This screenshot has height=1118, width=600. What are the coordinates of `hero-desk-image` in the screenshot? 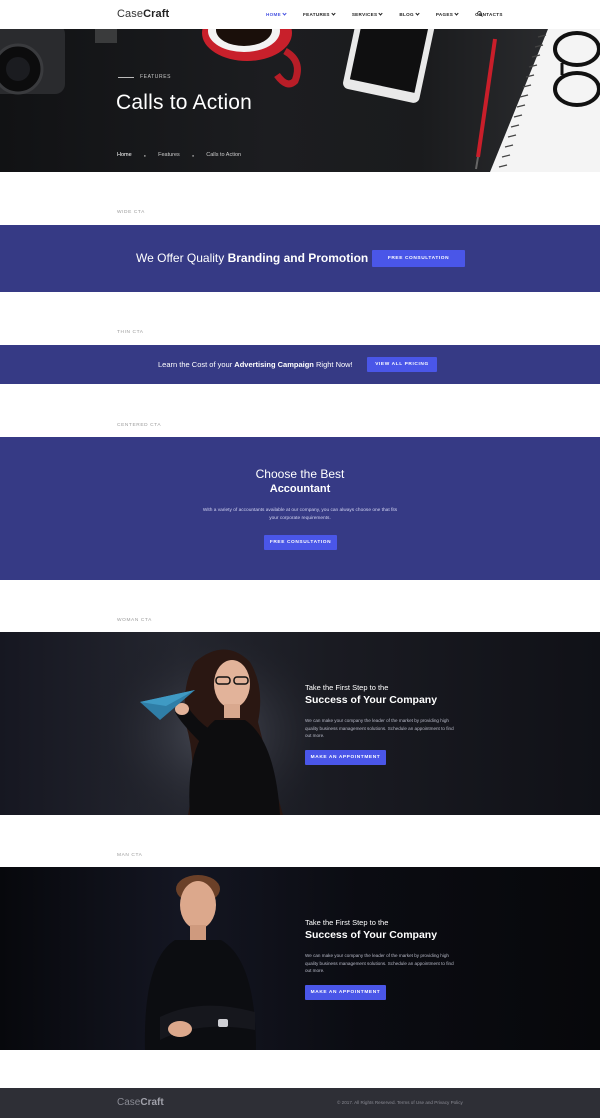 It's located at (300, 100).